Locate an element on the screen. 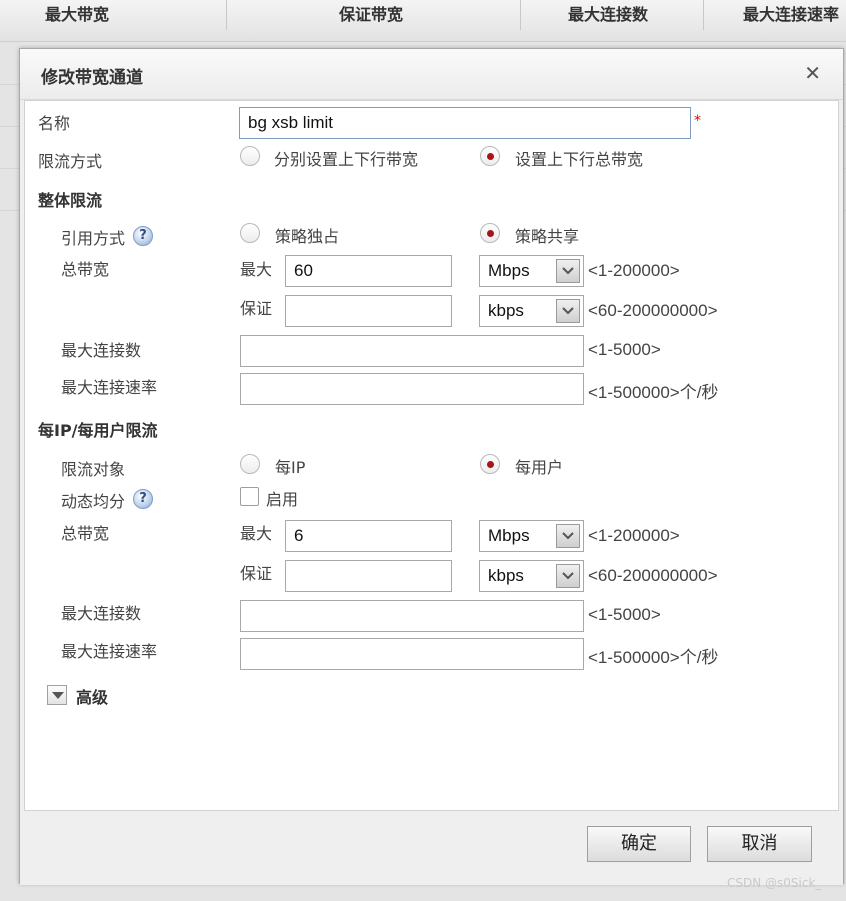  overall-max-bandwidth-input is located at coordinates (368, 271).